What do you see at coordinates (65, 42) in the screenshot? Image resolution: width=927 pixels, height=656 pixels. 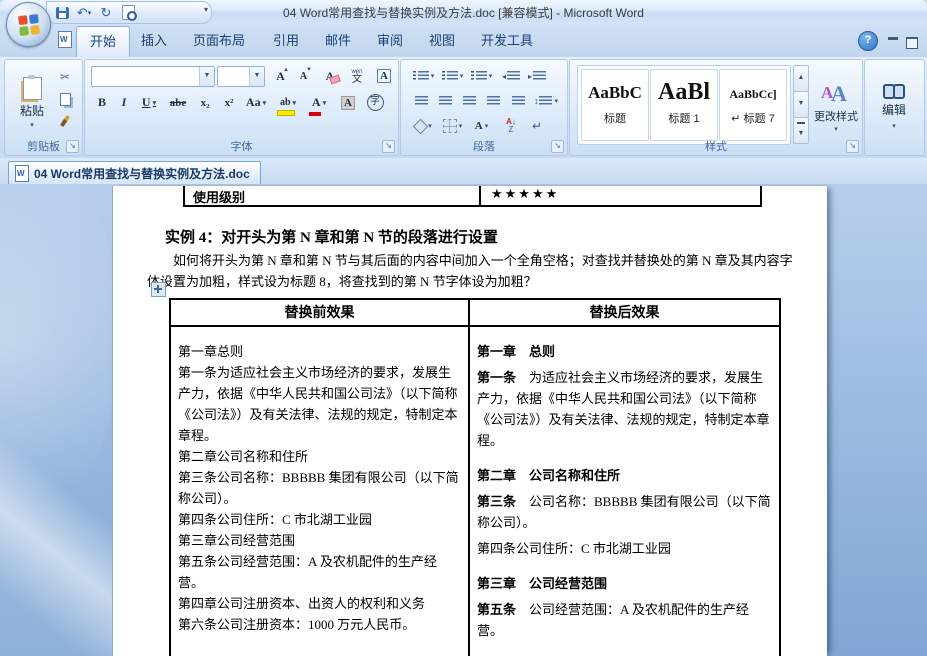 I see `document-control-menu` at bounding box center [65, 42].